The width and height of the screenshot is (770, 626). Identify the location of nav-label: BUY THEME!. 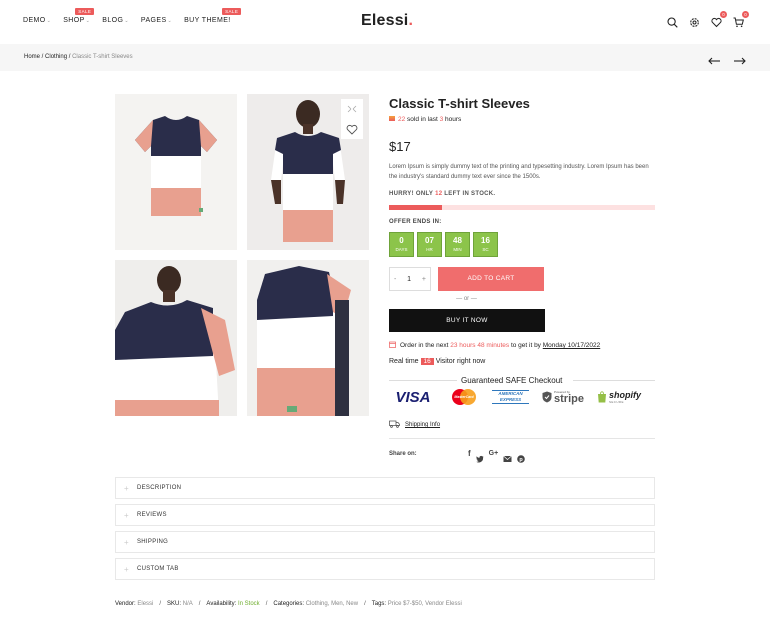
(207, 20).